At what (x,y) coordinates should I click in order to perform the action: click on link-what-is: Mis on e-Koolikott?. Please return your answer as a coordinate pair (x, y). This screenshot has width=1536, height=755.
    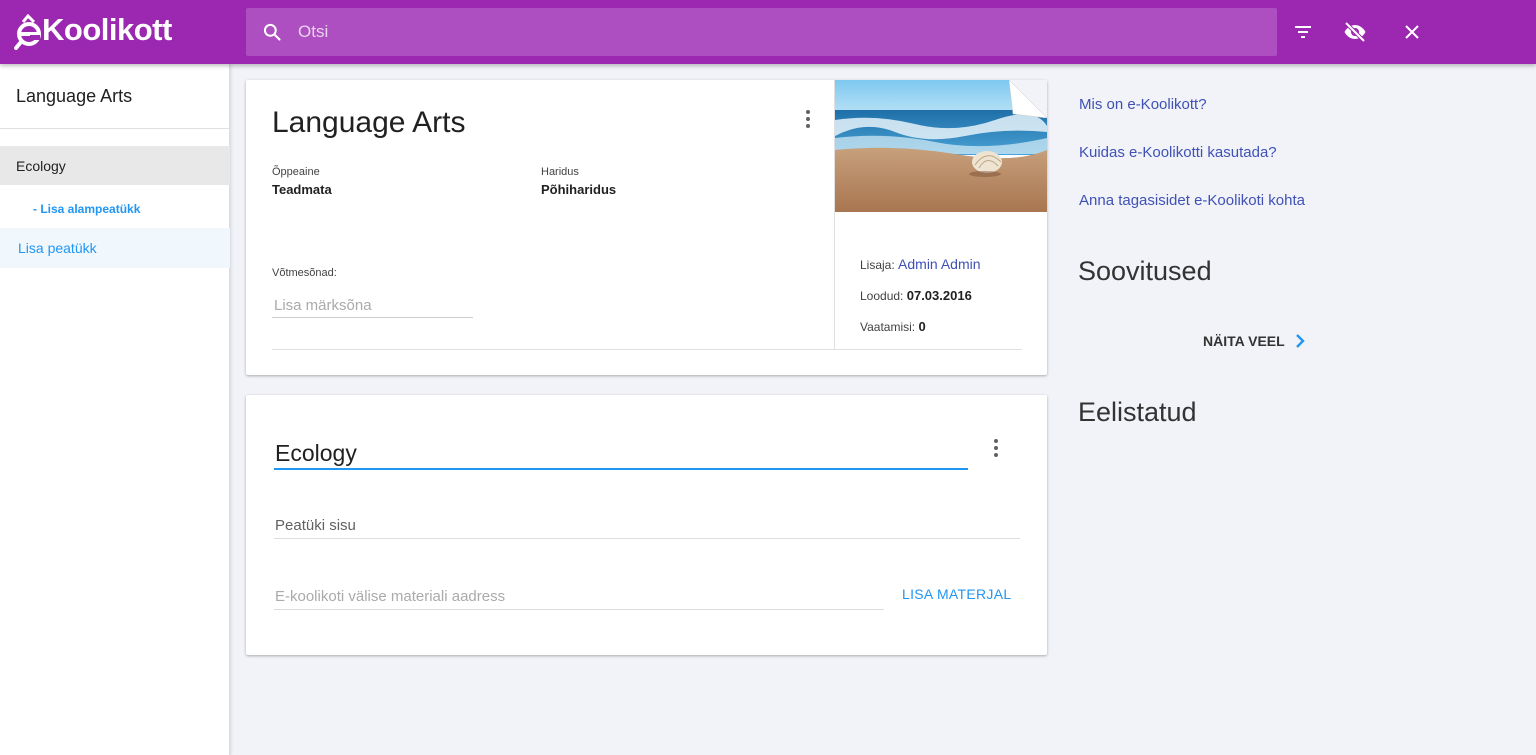
    Looking at the image, I should click on (1143, 104).